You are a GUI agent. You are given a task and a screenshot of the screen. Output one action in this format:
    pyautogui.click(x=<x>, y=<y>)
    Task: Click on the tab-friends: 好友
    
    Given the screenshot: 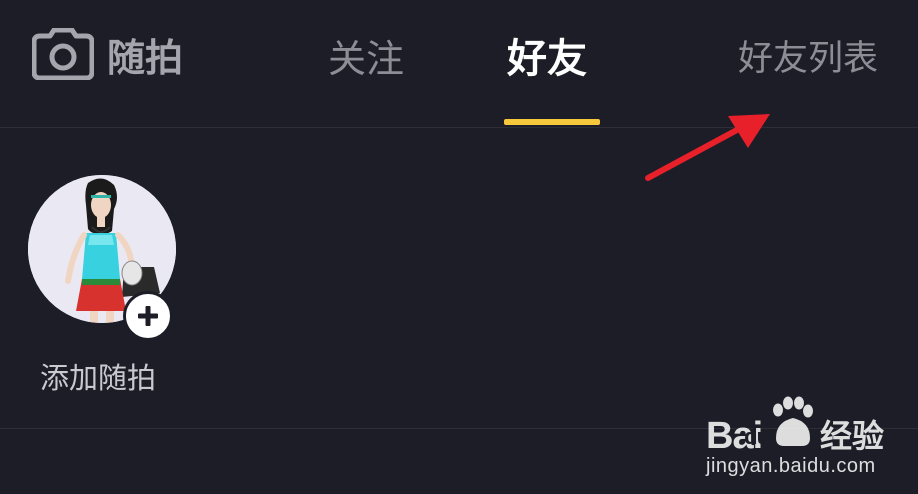 What is the action you would take?
    pyautogui.click(x=547, y=59)
    